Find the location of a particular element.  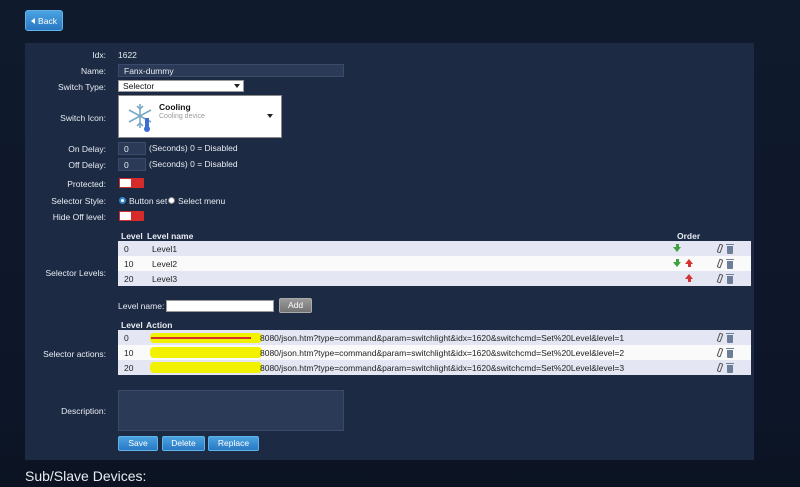

back-label: Back is located at coordinates (47, 20).